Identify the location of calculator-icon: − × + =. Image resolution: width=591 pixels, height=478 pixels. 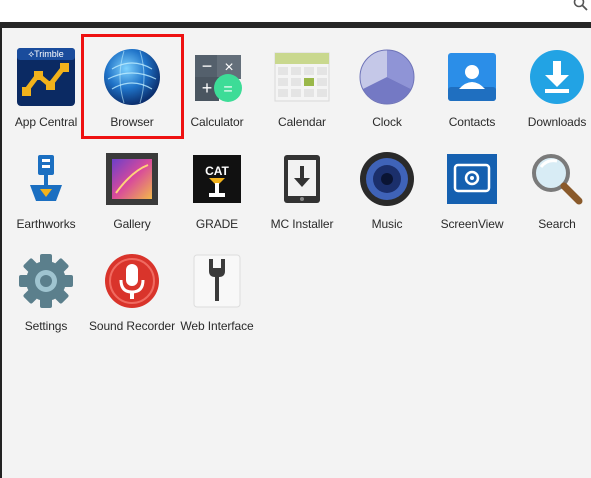
(217, 77).